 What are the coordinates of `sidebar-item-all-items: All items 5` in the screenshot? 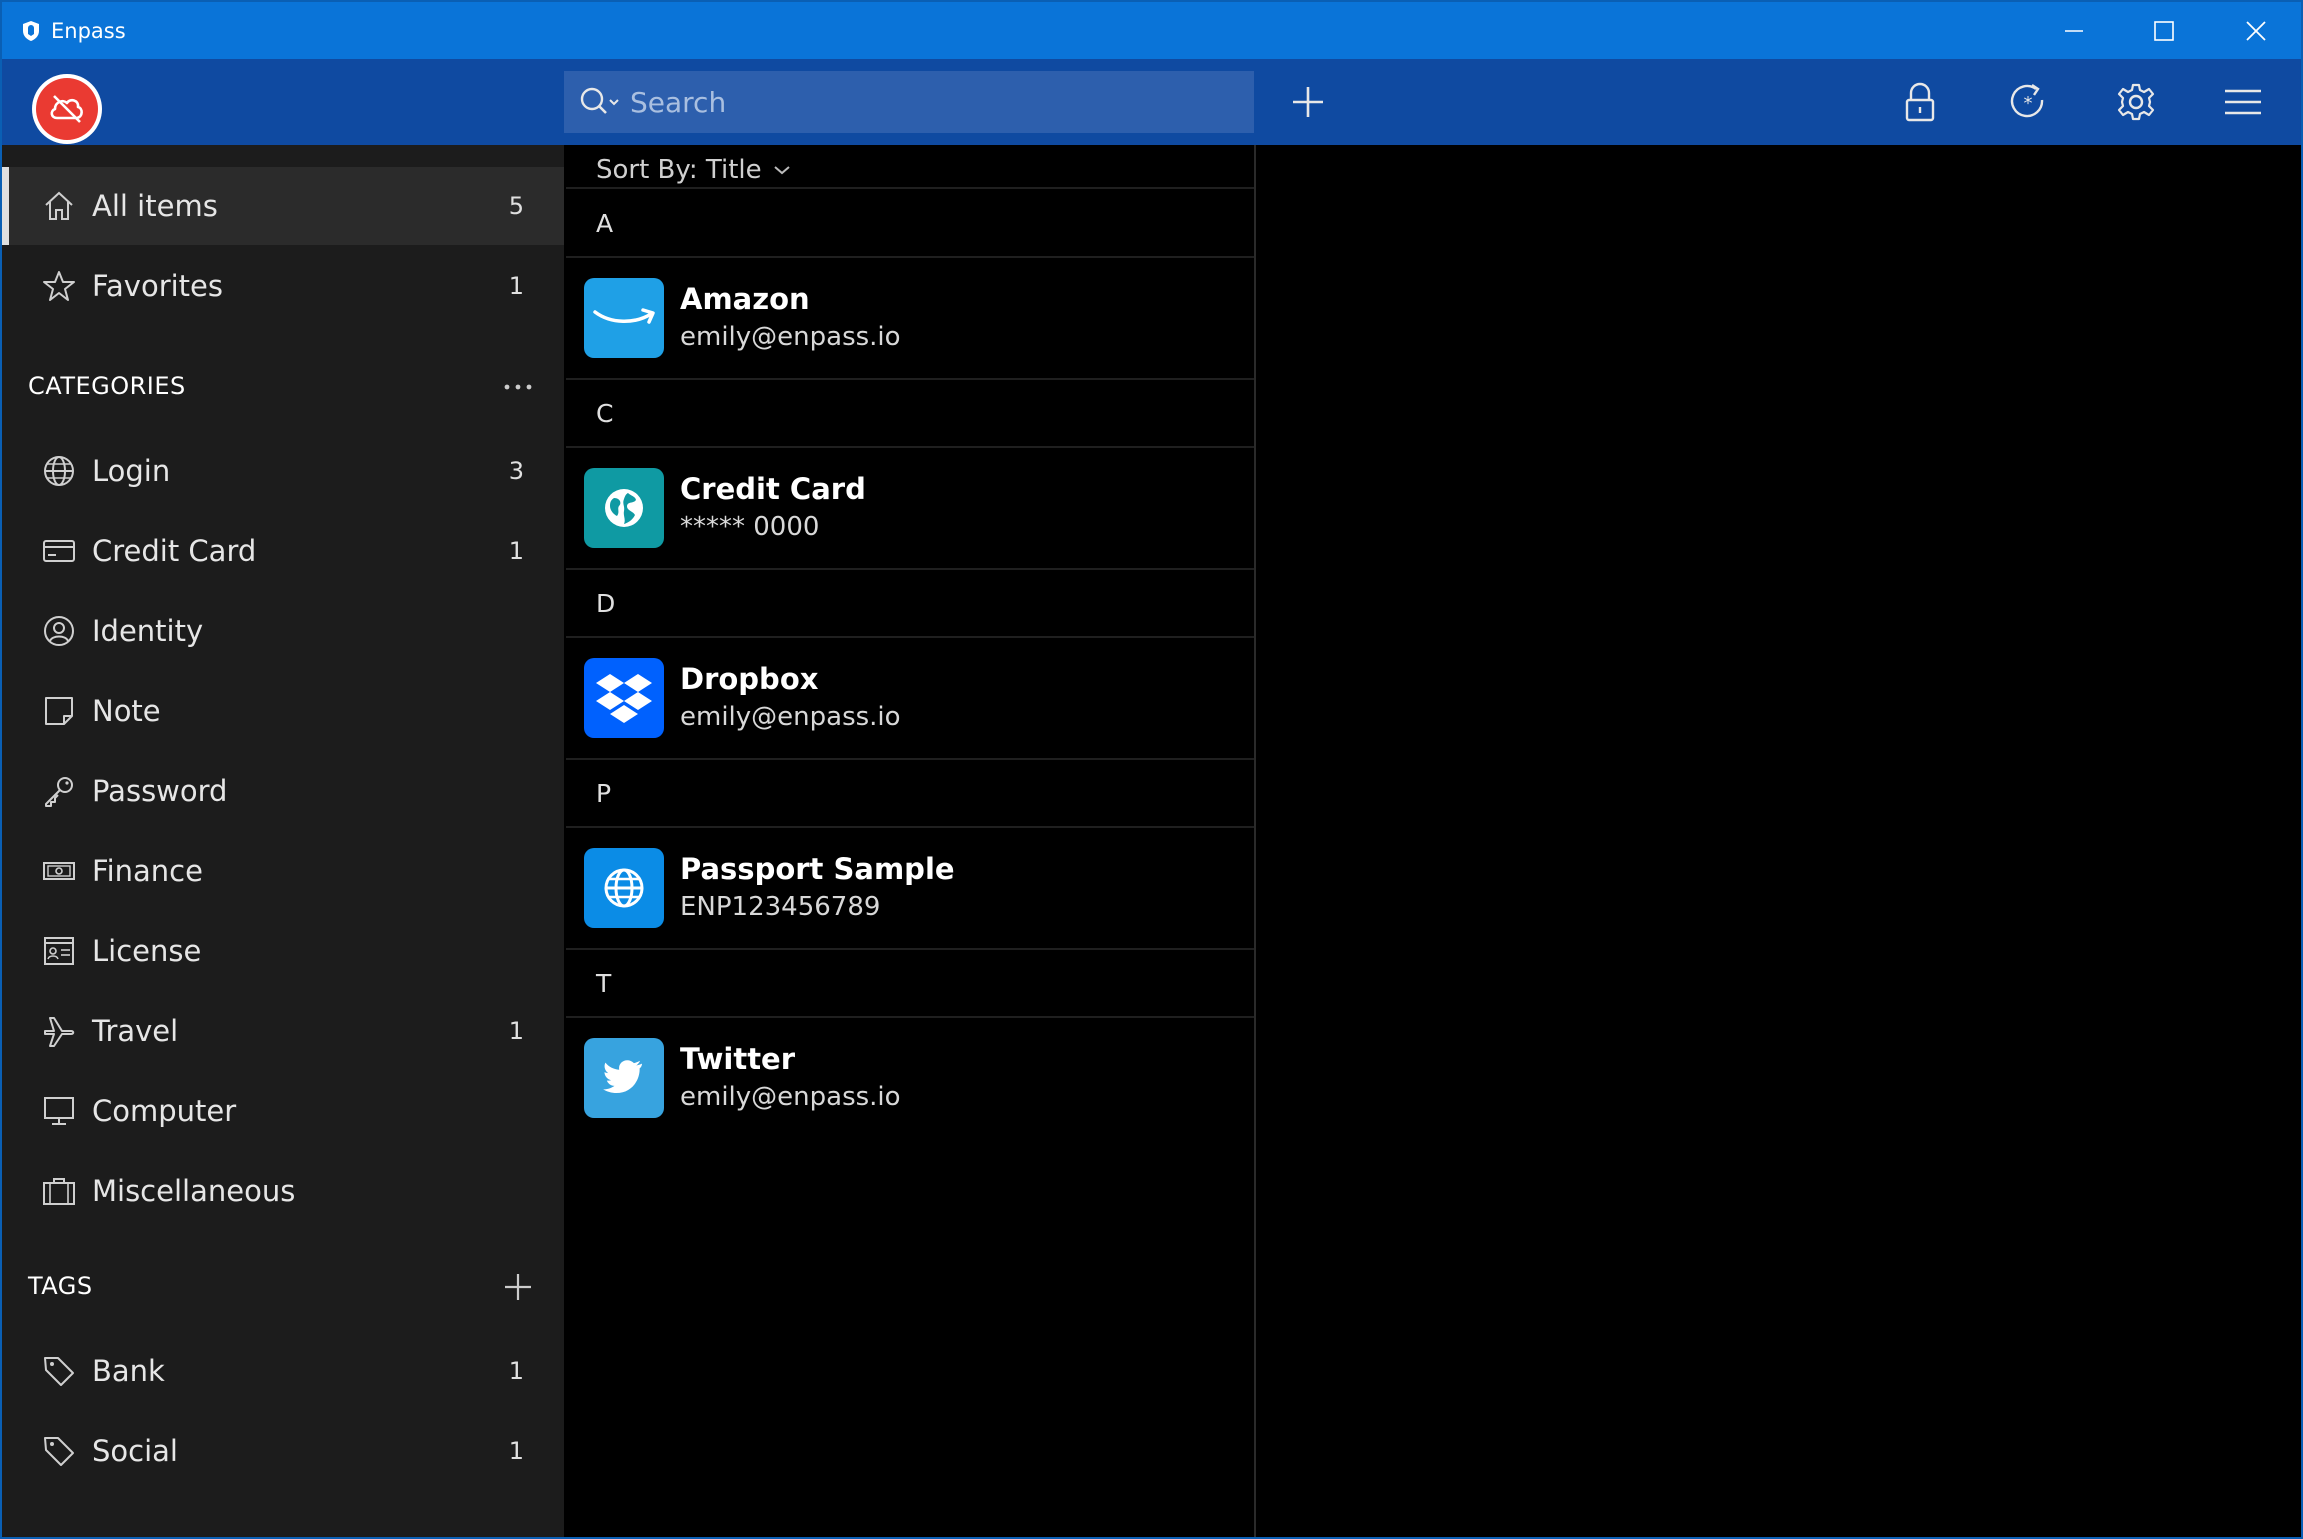 It's located at (283, 206).